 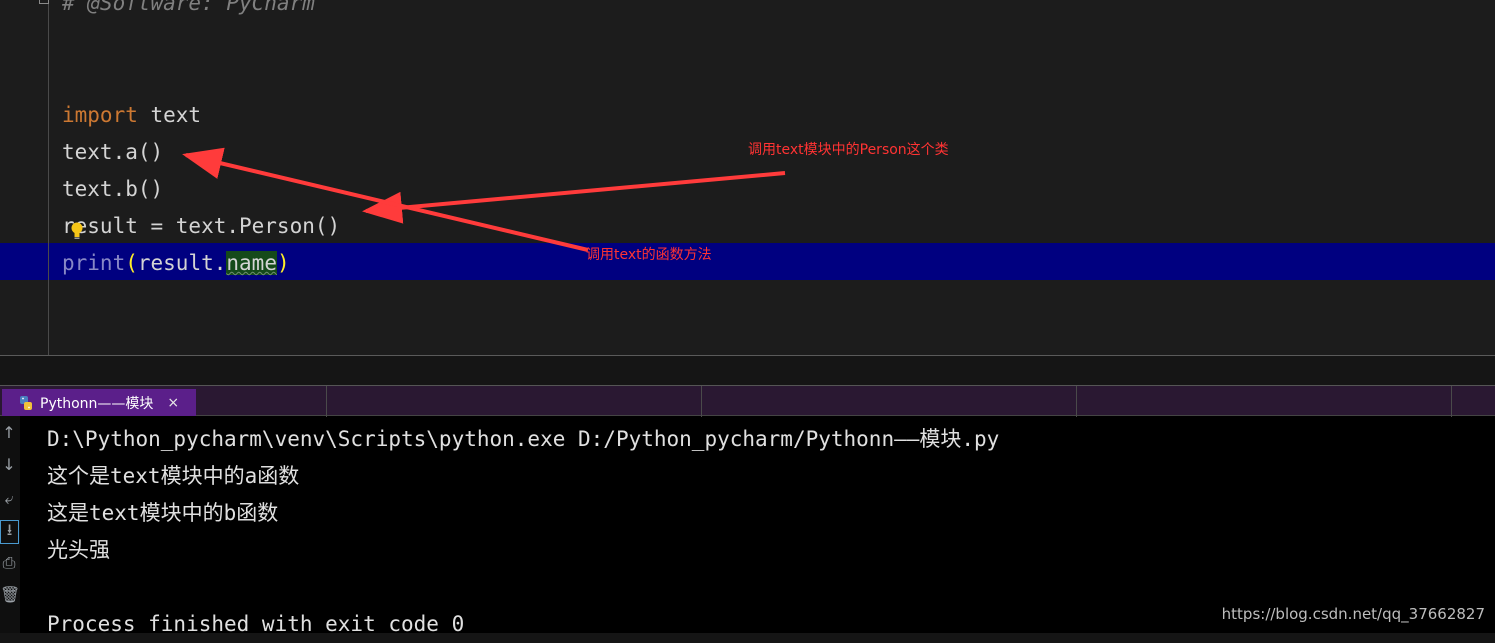 I want to click on annotation-arrows, so click(x=484, y=199).